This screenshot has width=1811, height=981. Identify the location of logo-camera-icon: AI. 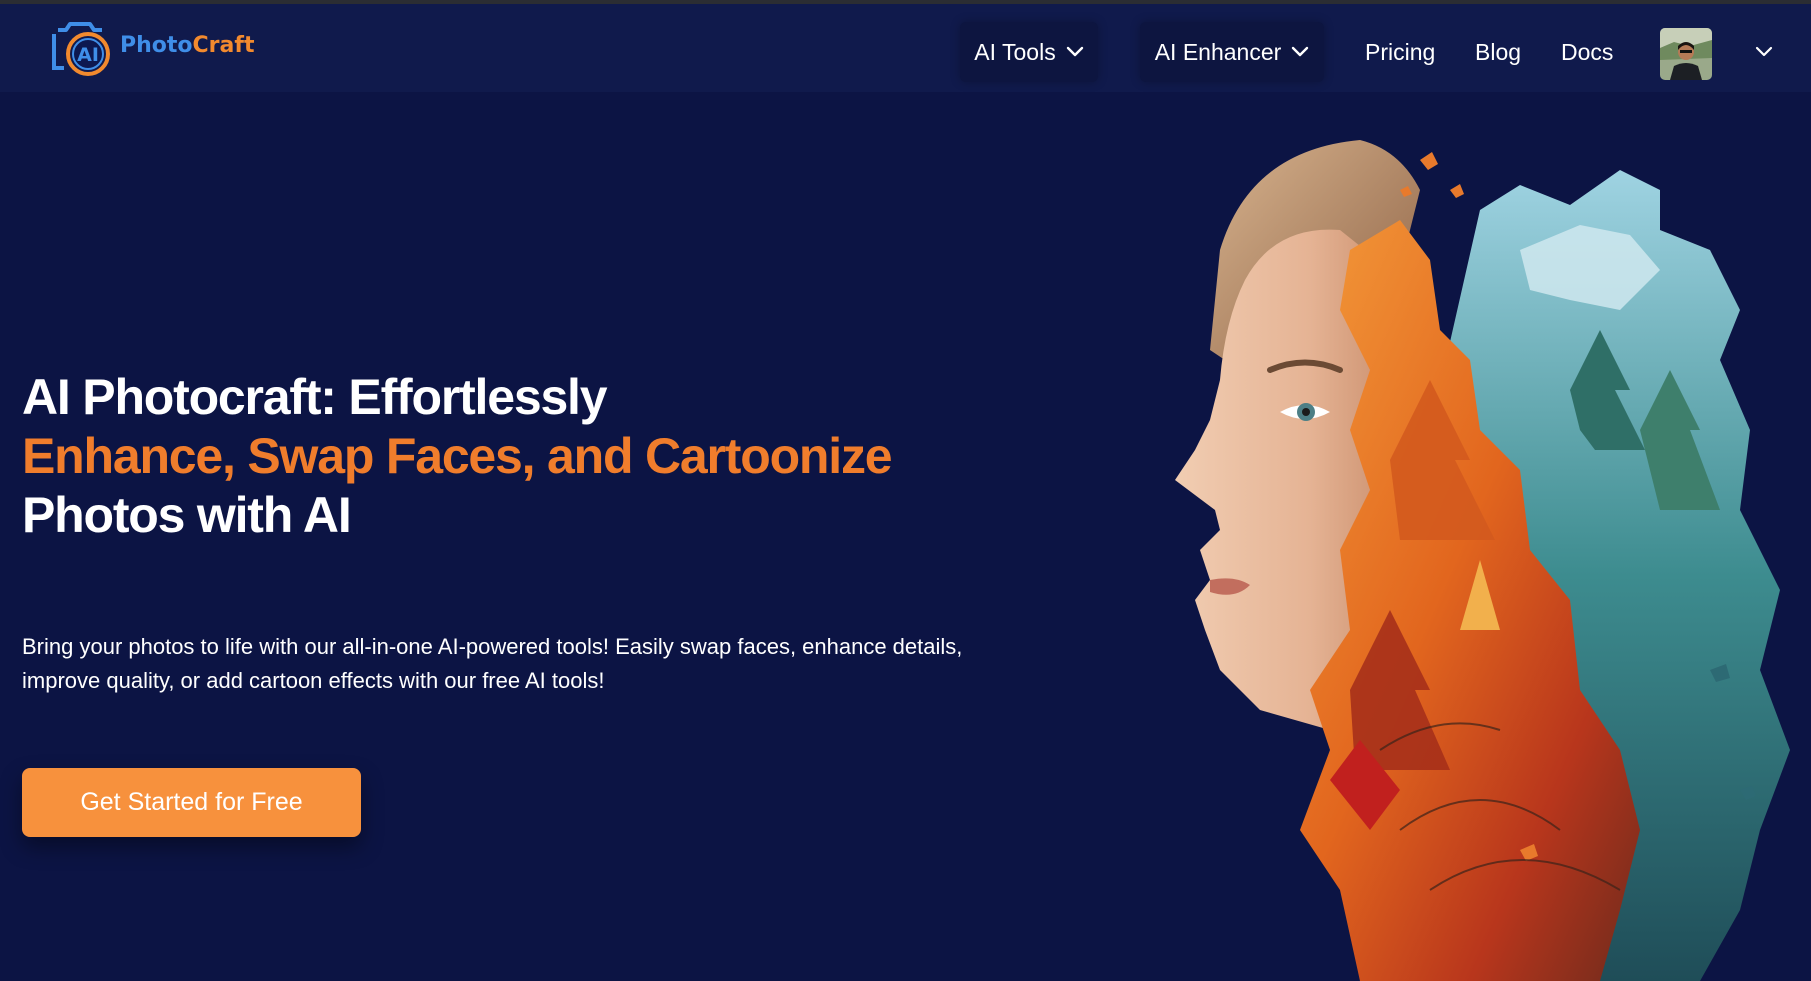
(84, 46).